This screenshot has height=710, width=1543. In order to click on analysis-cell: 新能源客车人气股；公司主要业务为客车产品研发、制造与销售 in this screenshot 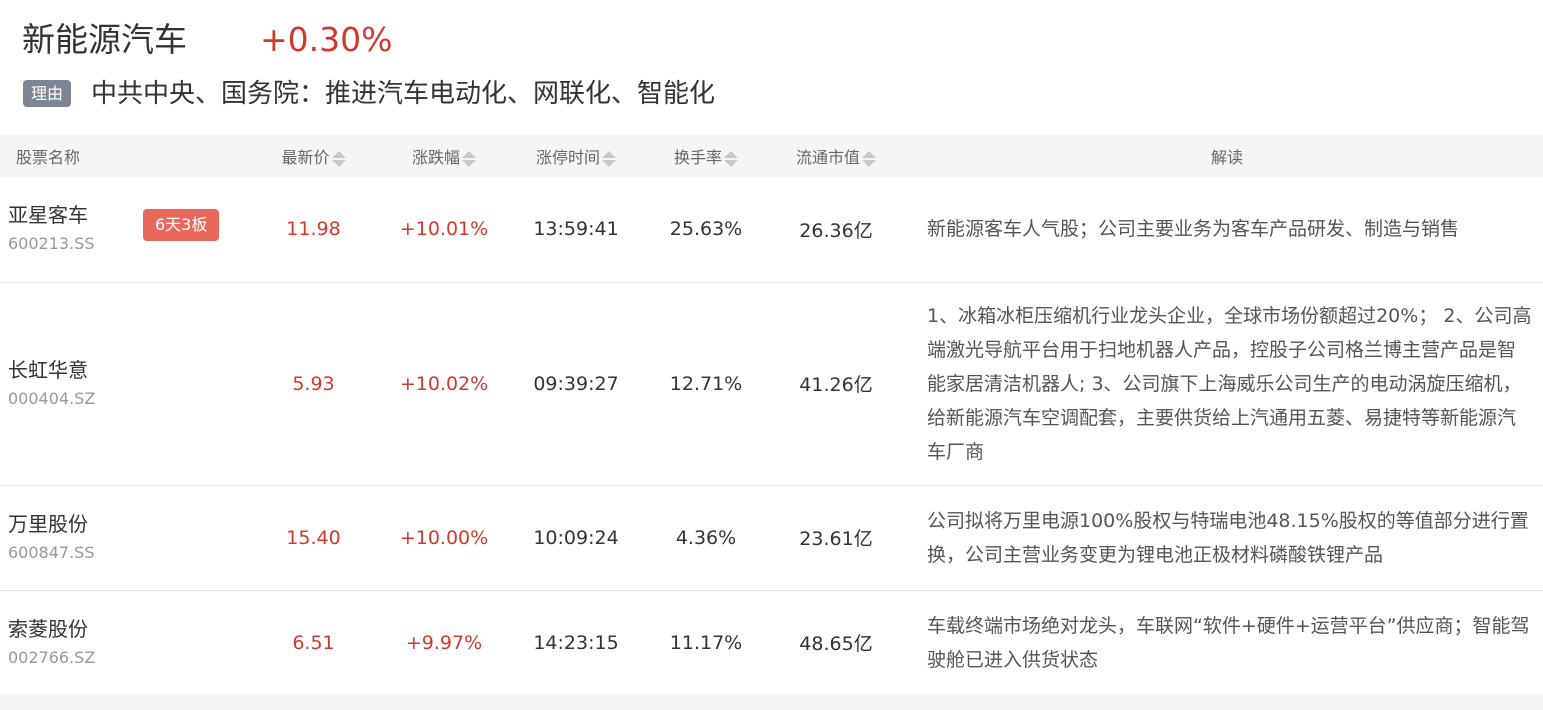, I will do `click(1193, 229)`.